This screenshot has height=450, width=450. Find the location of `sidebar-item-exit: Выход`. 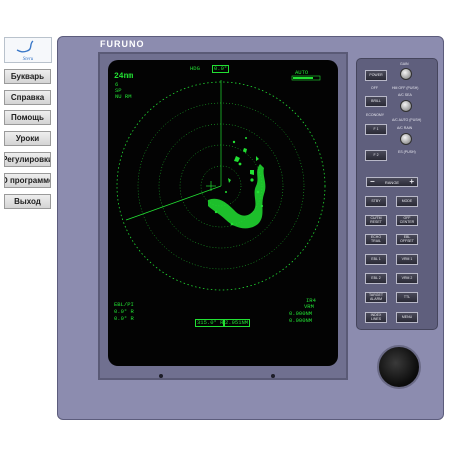

sidebar-item-exit: Выход is located at coordinates (27, 201).